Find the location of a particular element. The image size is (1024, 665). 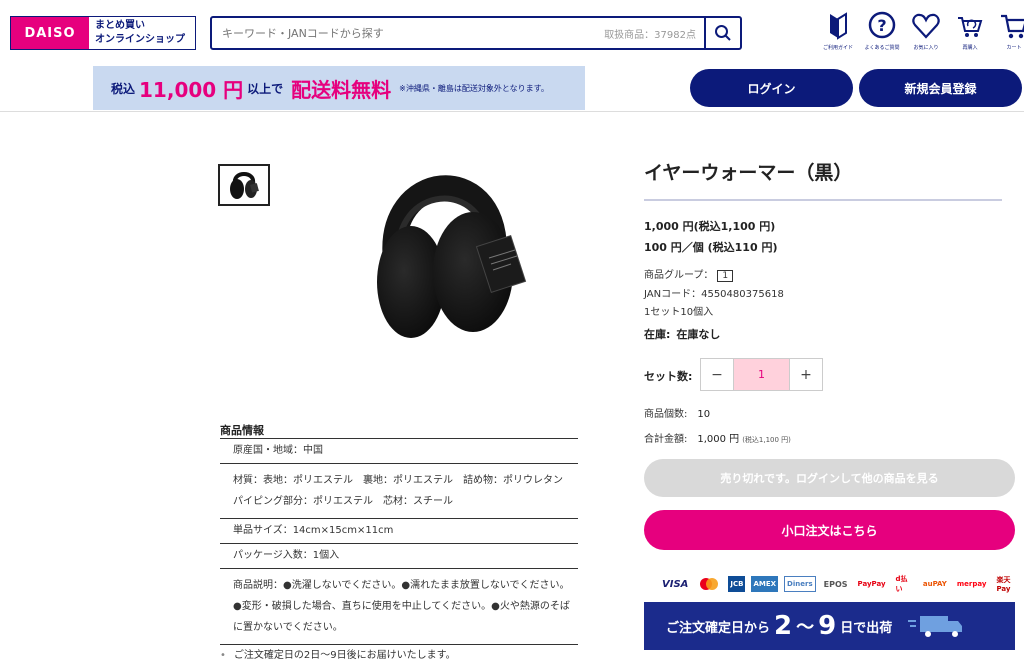

dbarai-logo: d払い is located at coordinates (901, 584).